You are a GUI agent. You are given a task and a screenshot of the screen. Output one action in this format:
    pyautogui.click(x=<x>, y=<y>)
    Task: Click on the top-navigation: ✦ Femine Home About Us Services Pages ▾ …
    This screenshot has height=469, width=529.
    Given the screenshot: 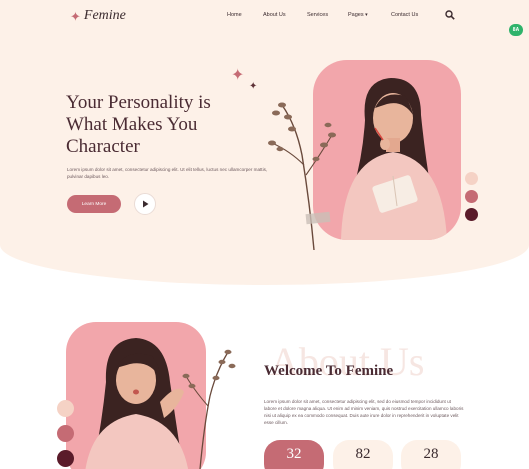 What is the action you would take?
    pyautogui.click(x=264, y=16)
    